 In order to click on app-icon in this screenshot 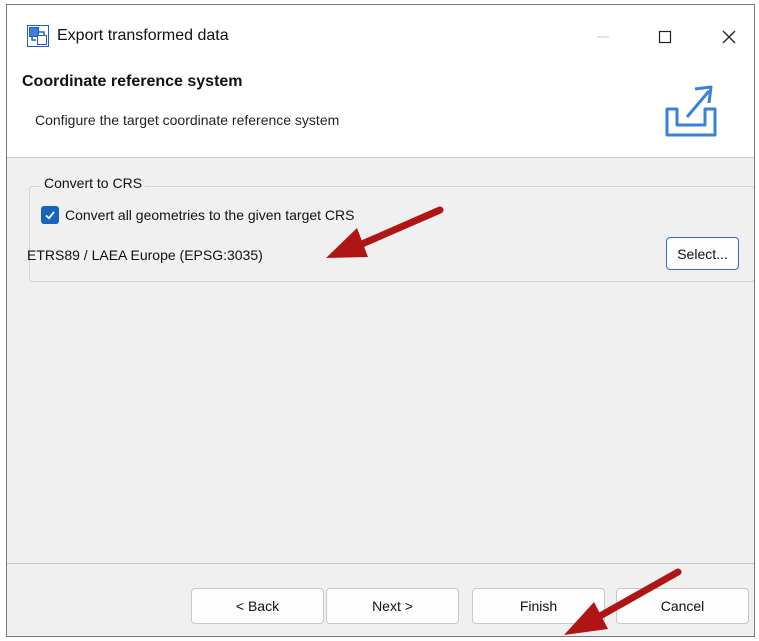, I will do `click(38, 36)`.